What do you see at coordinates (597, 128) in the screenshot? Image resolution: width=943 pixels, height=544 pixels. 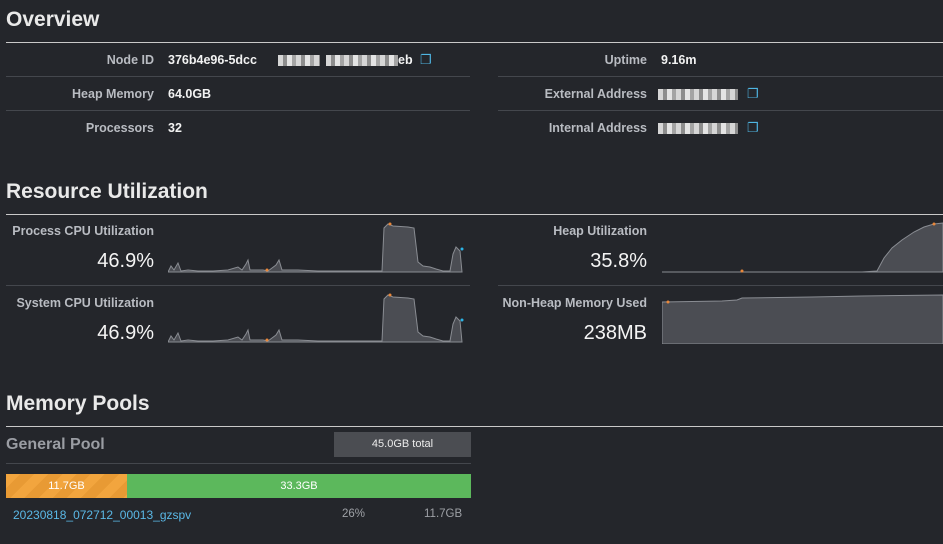 I see `internal-address-label: Internal Address` at bounding box center [597, 128].